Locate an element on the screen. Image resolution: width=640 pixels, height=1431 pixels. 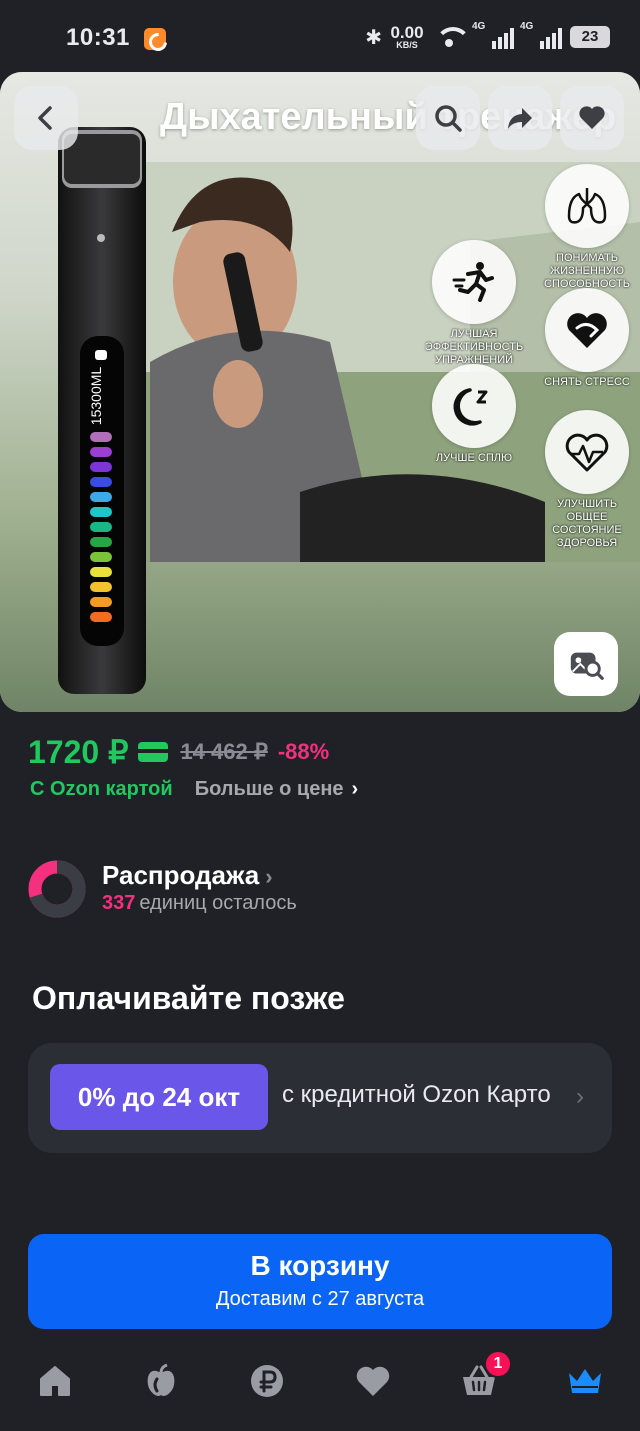
feature-caption: Лучшая эффективность упражнений is located at coordinates (474, 347).